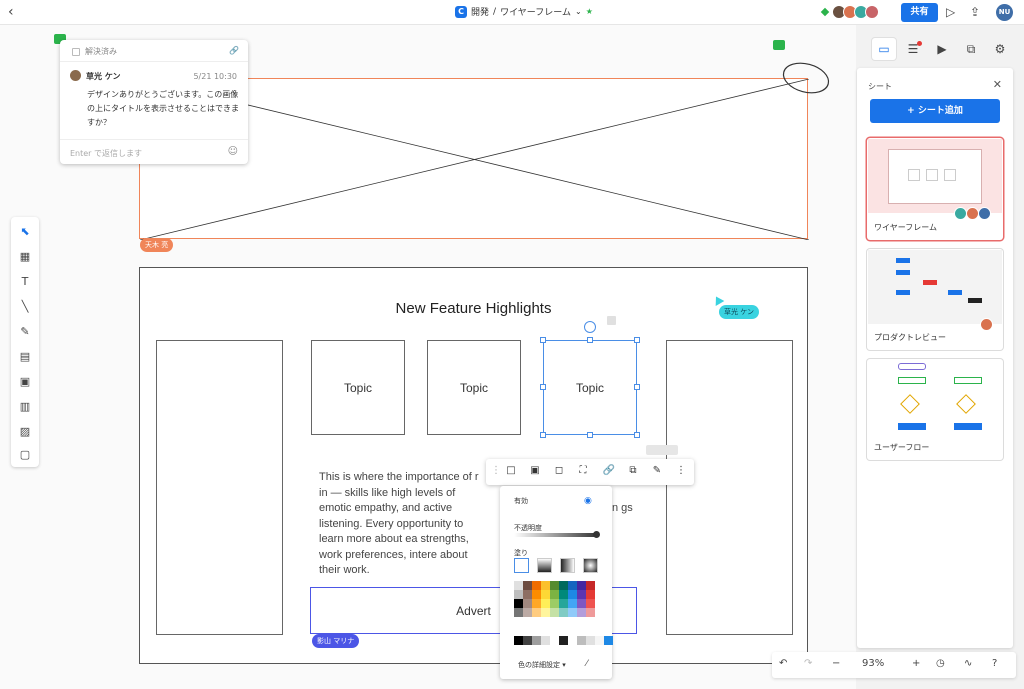  Describe the element at coordinates (480, 11) in the screenshot. I see `breadcrumb-project: 開発` at that location.